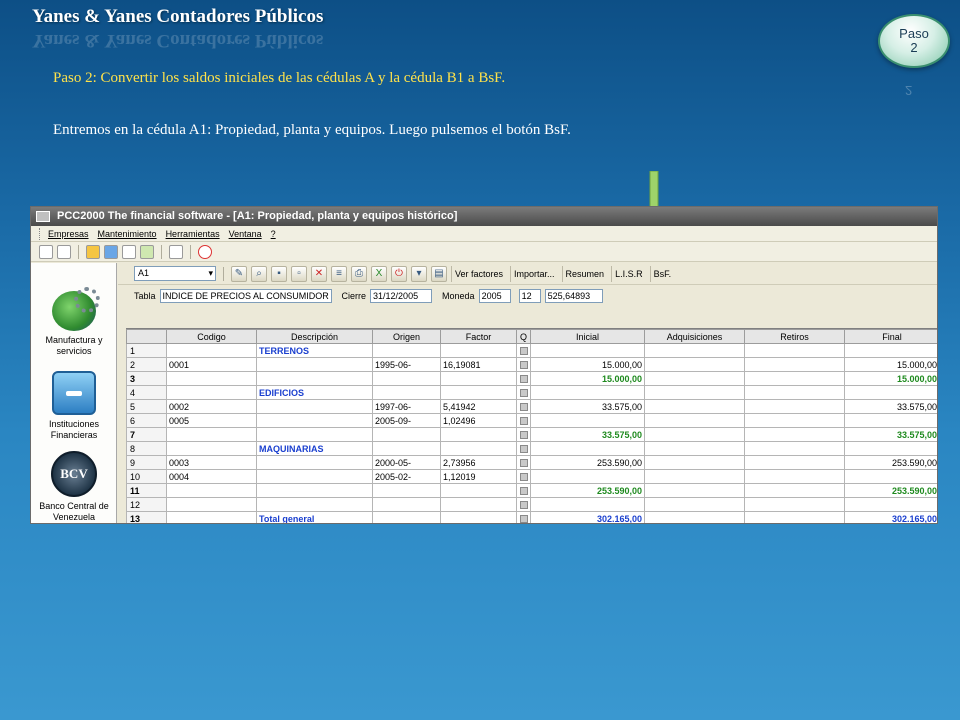  What do you see at coordinates (146, 462) in the screenshot?
I see `row-number: 9` at bounding box center [146, 462].